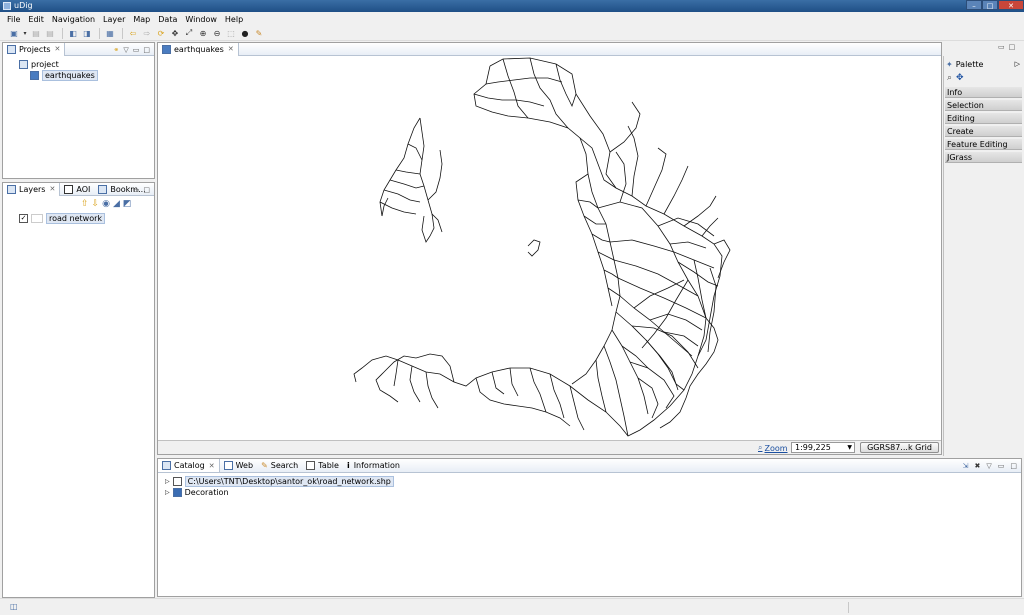 This screenshot has width=1024, height=615. Describe the element at coordinates (279, 465) in the screenshot. I see `tab-search: ✎ Search` at that location.